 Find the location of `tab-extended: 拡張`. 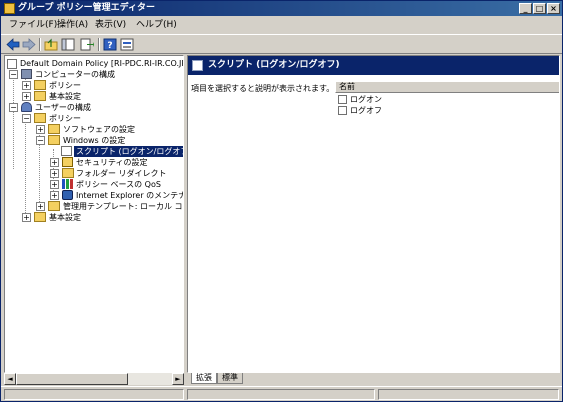

tab-extended: 拡張 is located at coordinates (204, 378).